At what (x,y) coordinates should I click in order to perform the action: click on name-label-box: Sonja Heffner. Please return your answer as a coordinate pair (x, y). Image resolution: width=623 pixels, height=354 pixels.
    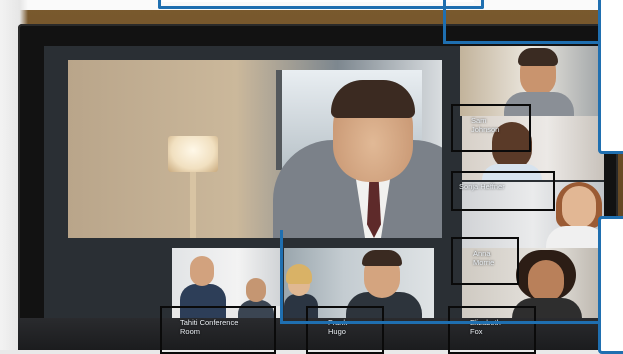
    Looking at the image, I should click on (503, 191).